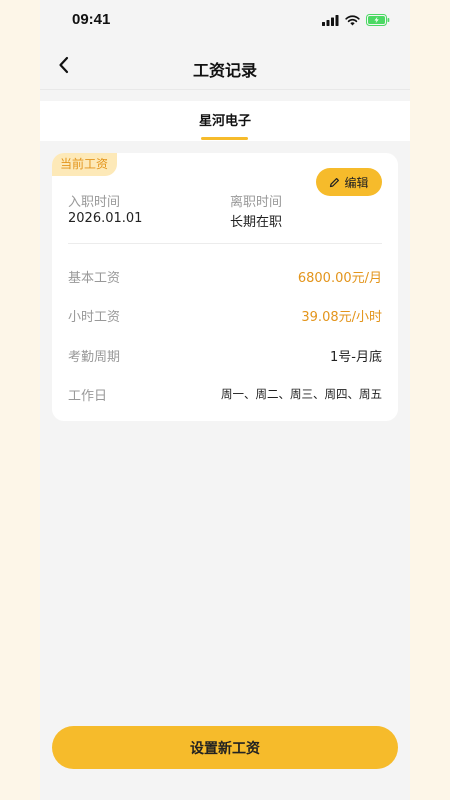 This screenshot has width=450, height=800. Describe the element at coordinates (225, 355) in the screenshot. I see `salary-row-attendance: 考勤周期 1号-月底` at that location.